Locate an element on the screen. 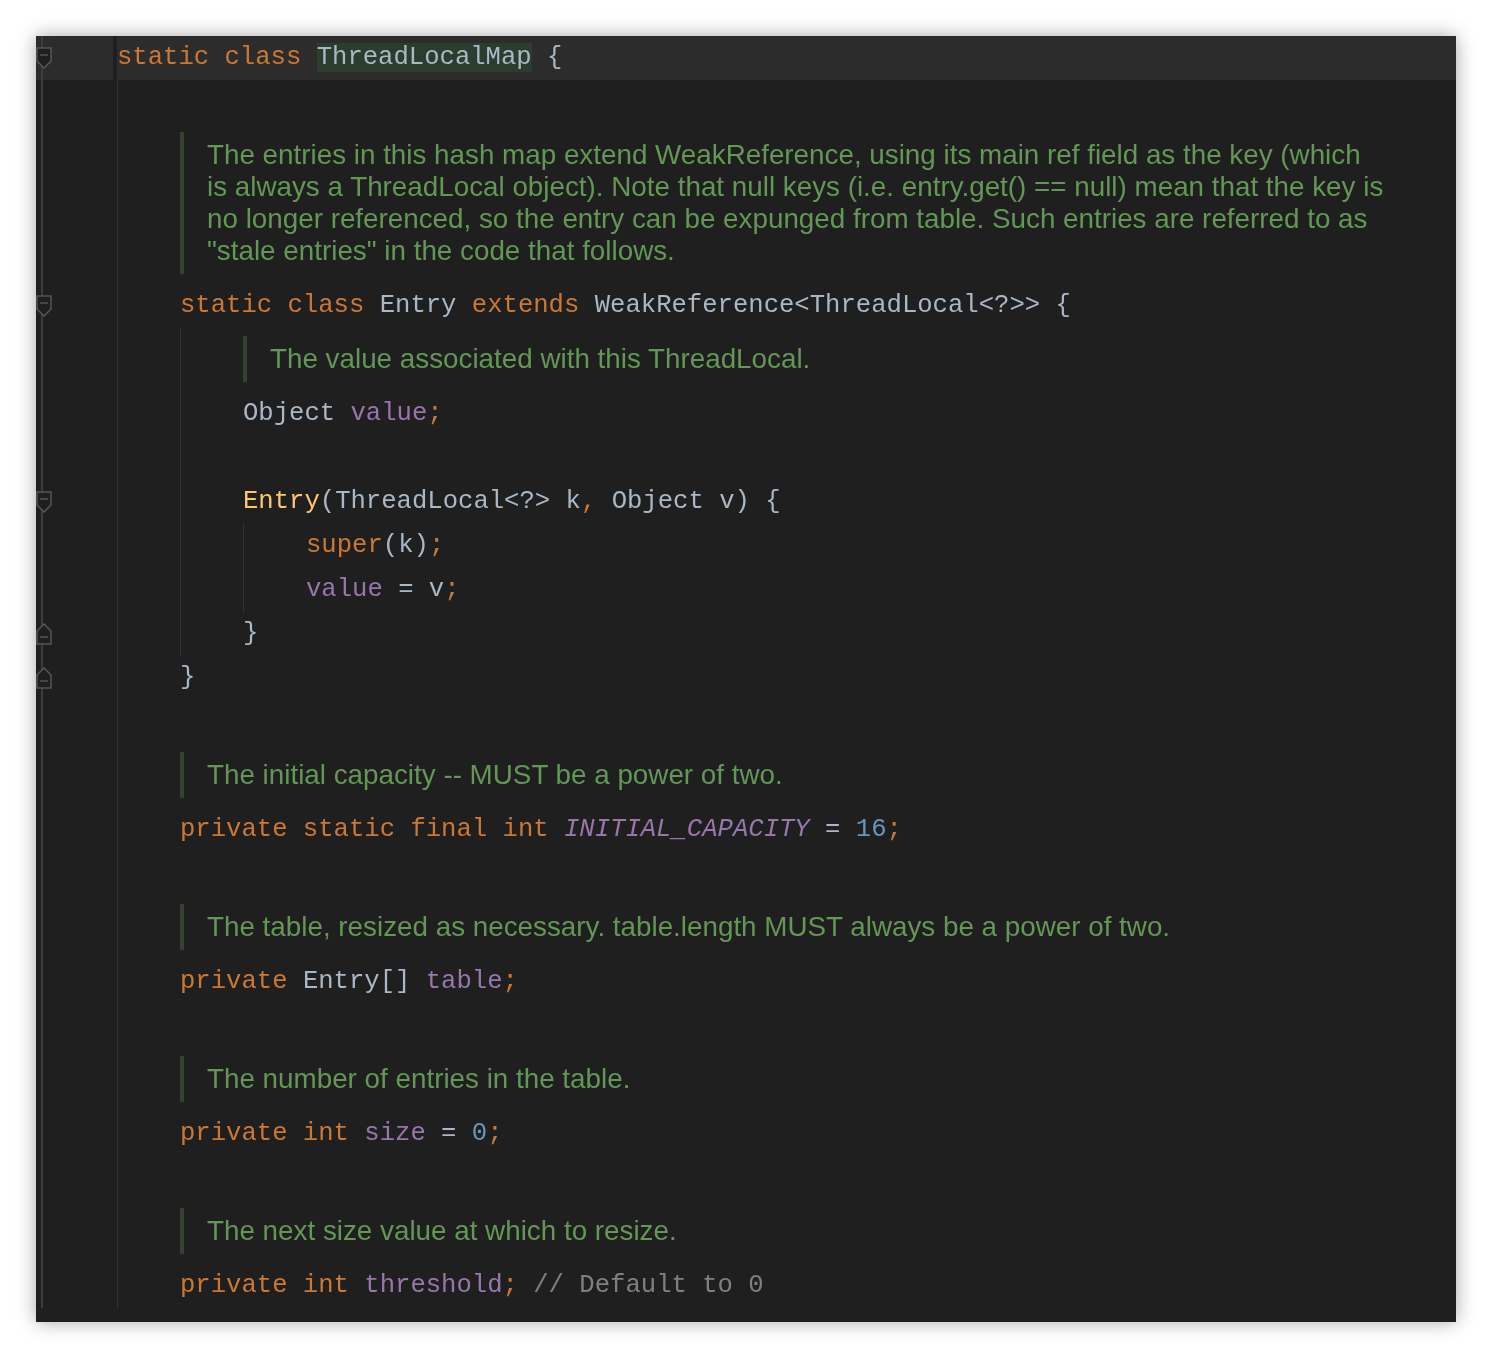 The width and height of the screenshot is (1492, 1358). doc-comment: The next size value at which to resize. is located at coordinates (428, 1231).